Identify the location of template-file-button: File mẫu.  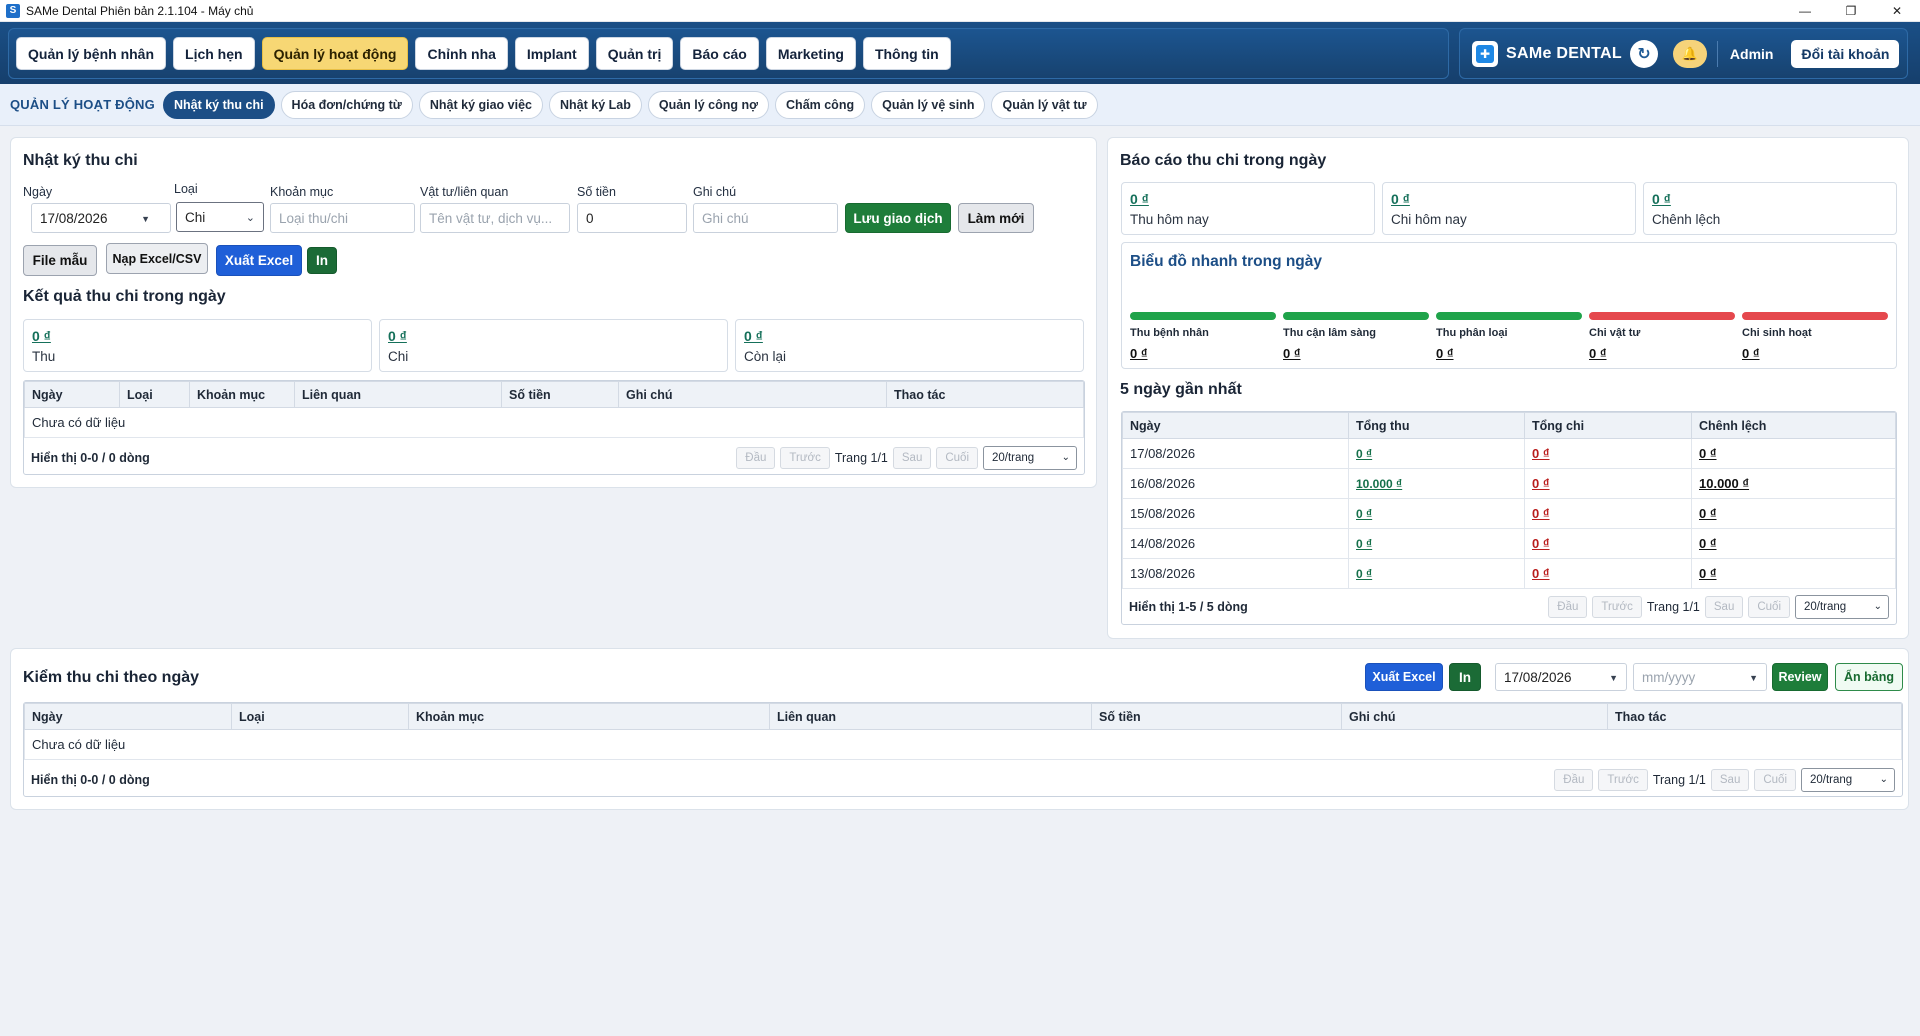
(60, 260).